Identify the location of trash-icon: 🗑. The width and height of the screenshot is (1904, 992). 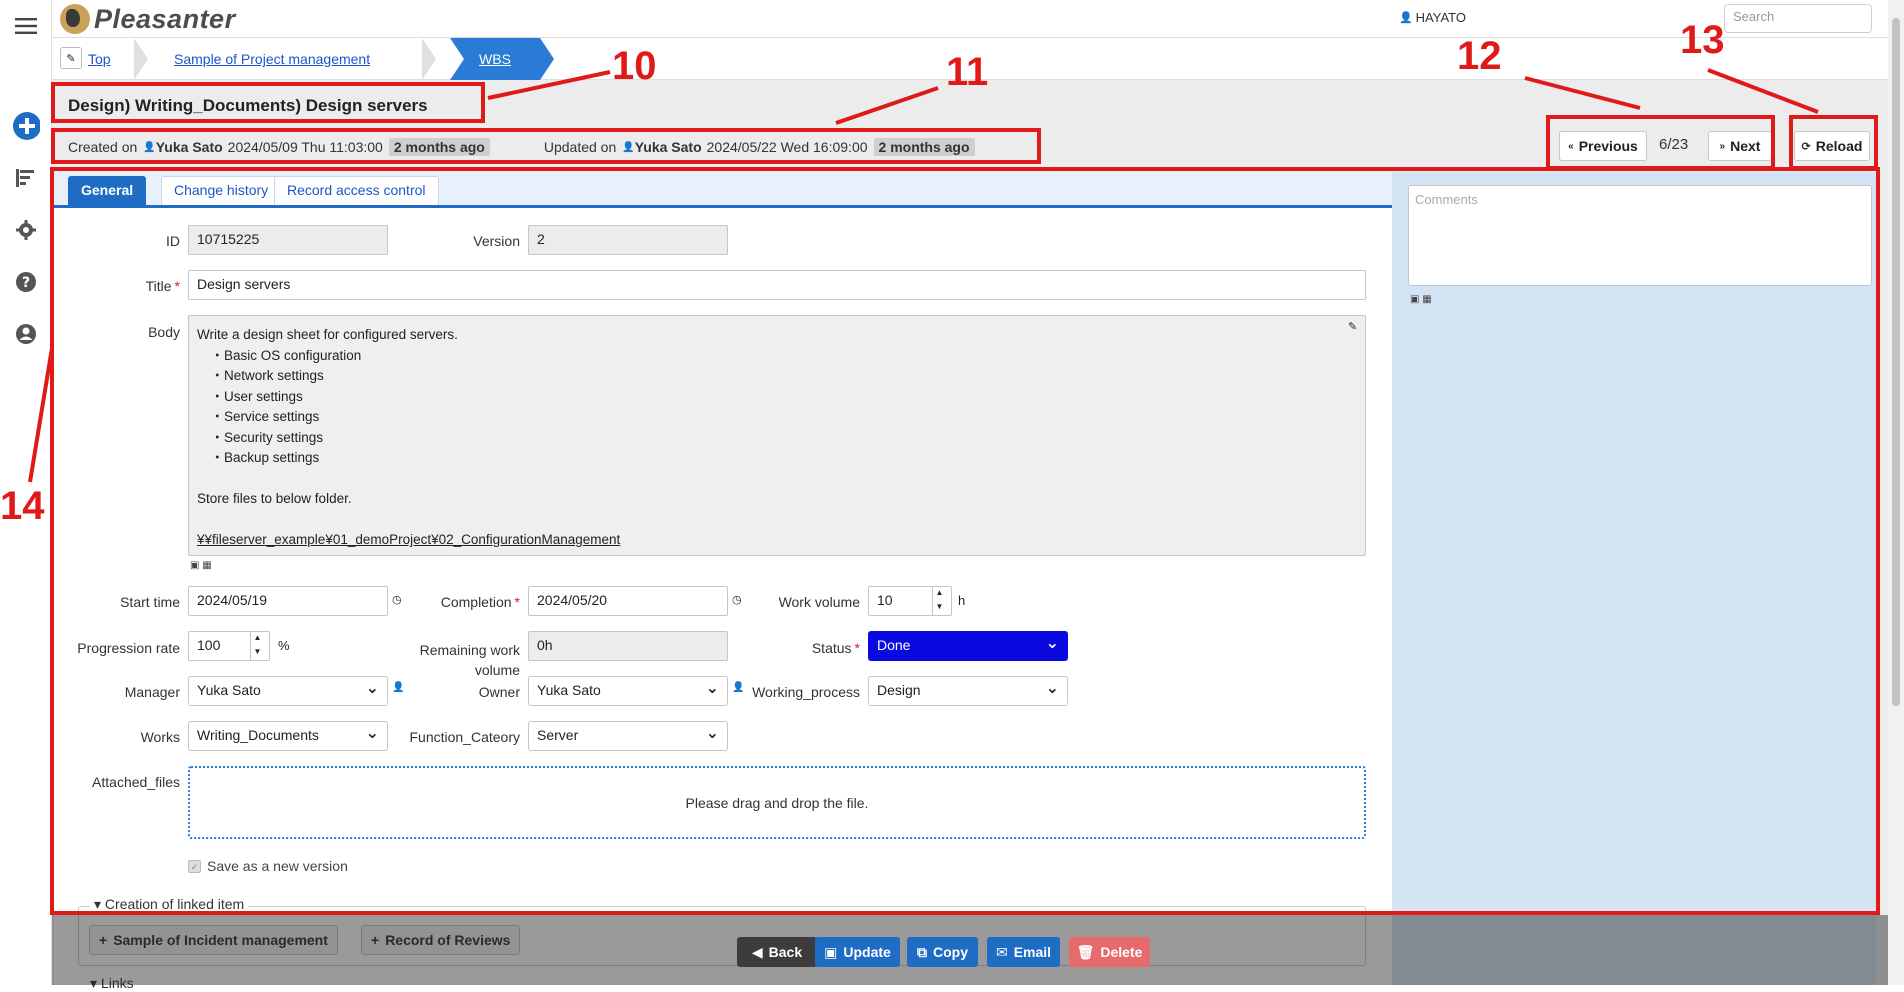
(1085, 951).